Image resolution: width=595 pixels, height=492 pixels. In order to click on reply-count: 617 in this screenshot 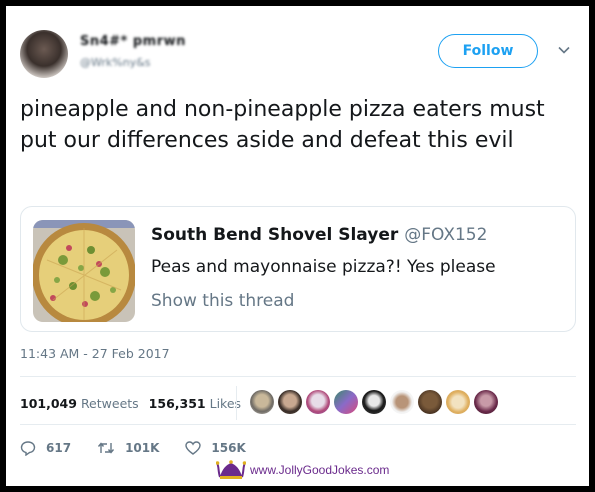, I will do `click(59, 448)`.